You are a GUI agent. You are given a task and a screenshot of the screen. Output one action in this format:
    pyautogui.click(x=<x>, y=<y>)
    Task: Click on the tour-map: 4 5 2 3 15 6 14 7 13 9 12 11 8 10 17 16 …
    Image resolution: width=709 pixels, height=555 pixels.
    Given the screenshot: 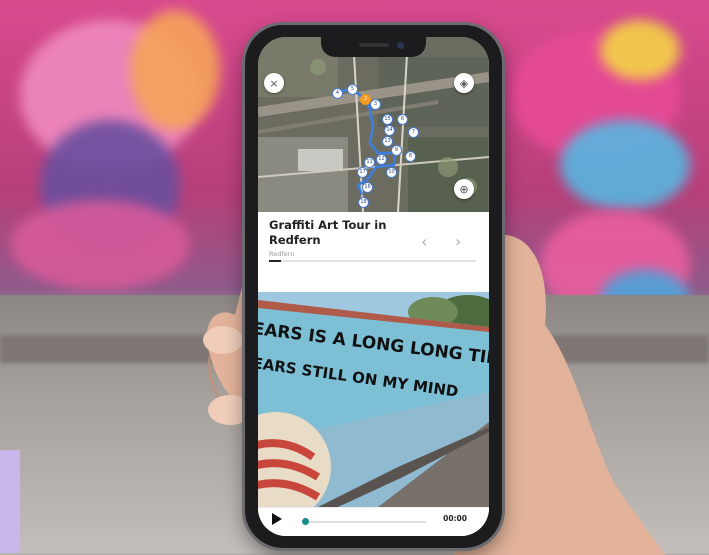 What is the action you would take?
    pyautogui.click(x=373, y=124)
    